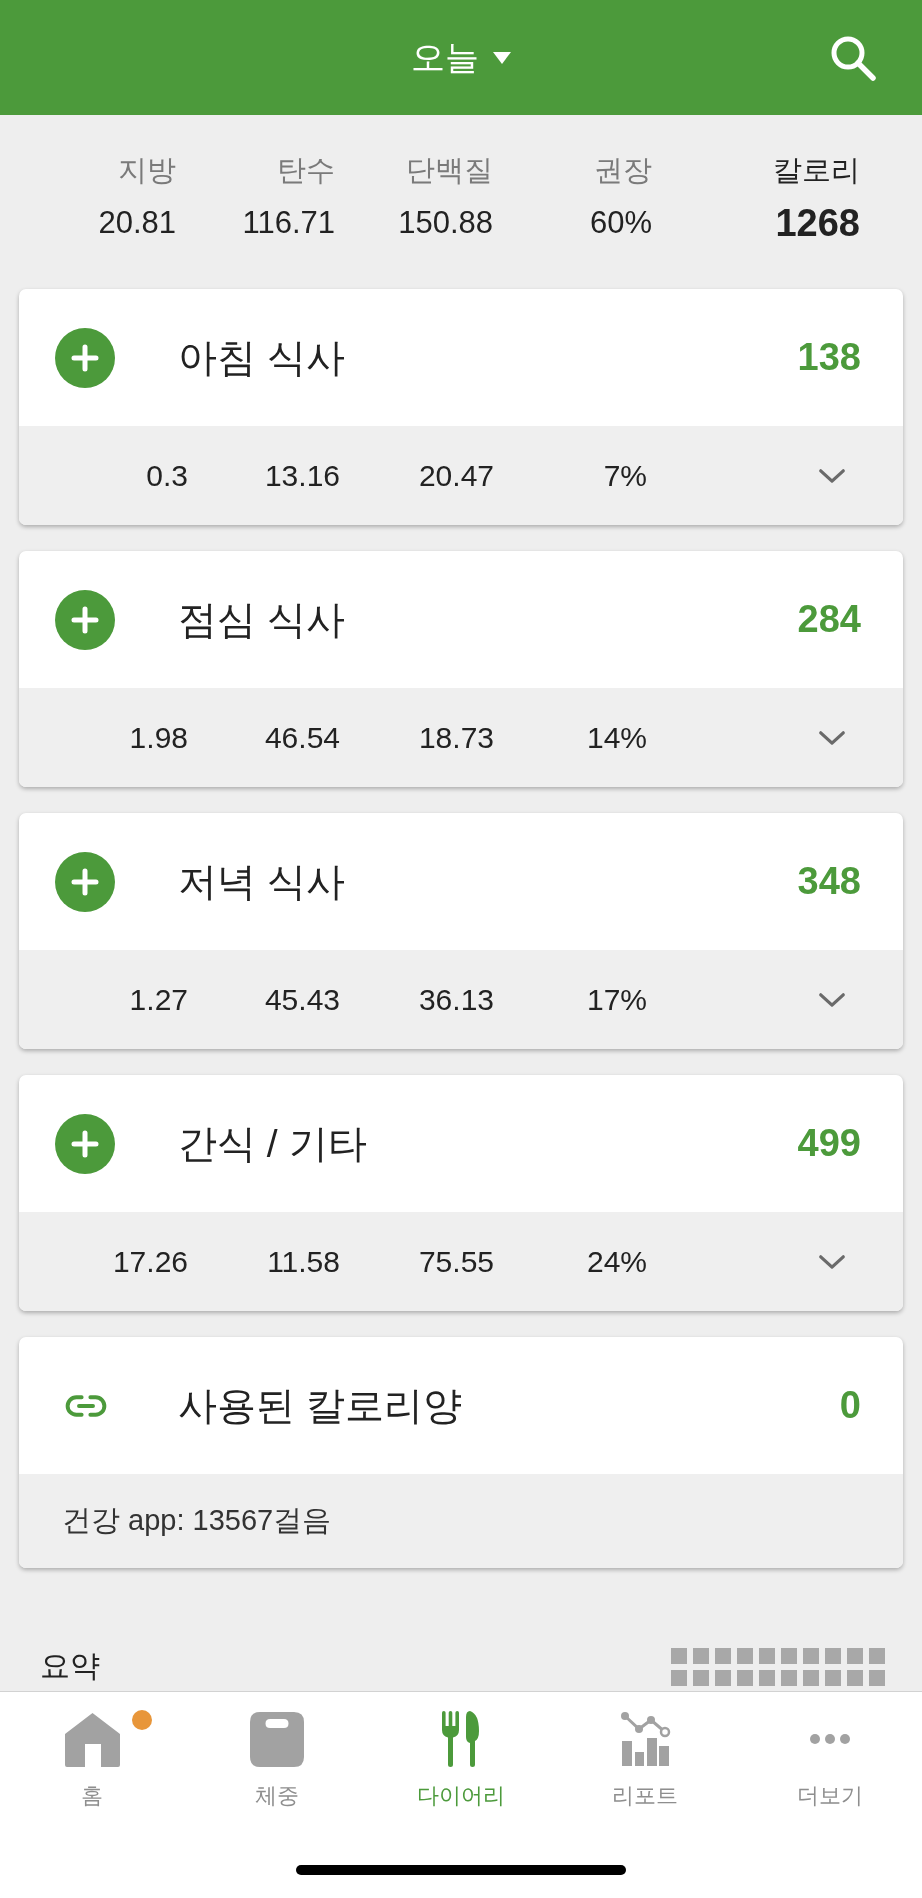  What do you see at coordinates (302, 999) in the screenshot?
I see `nutrient-value: 45.43` at bounding box center [302, 999].